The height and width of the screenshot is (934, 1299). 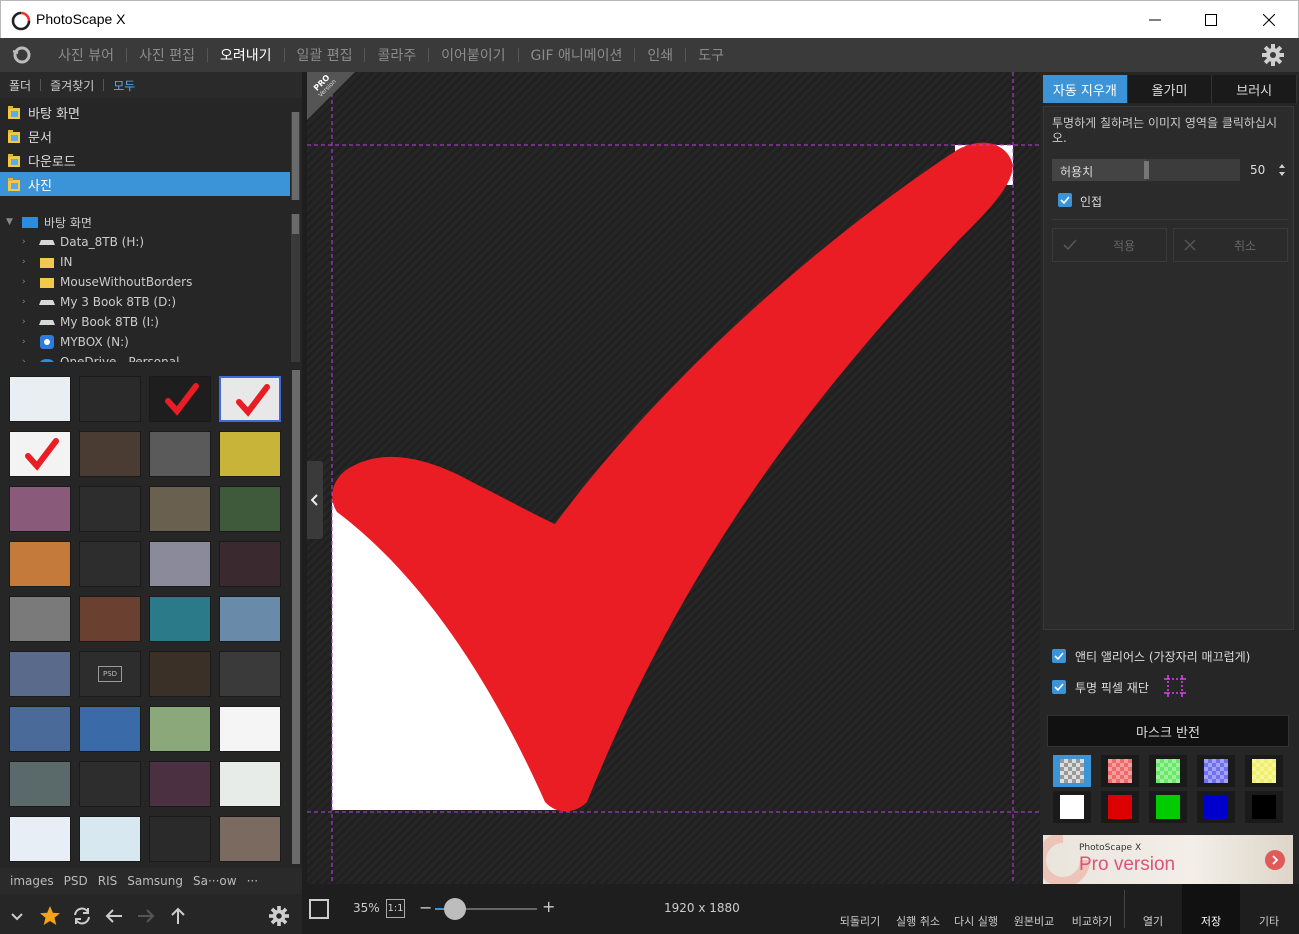 What do you see at coordinates (1269, 909) in the screenshot?
I see `action-button-7: 기타` at bounding box center [1269, 909].